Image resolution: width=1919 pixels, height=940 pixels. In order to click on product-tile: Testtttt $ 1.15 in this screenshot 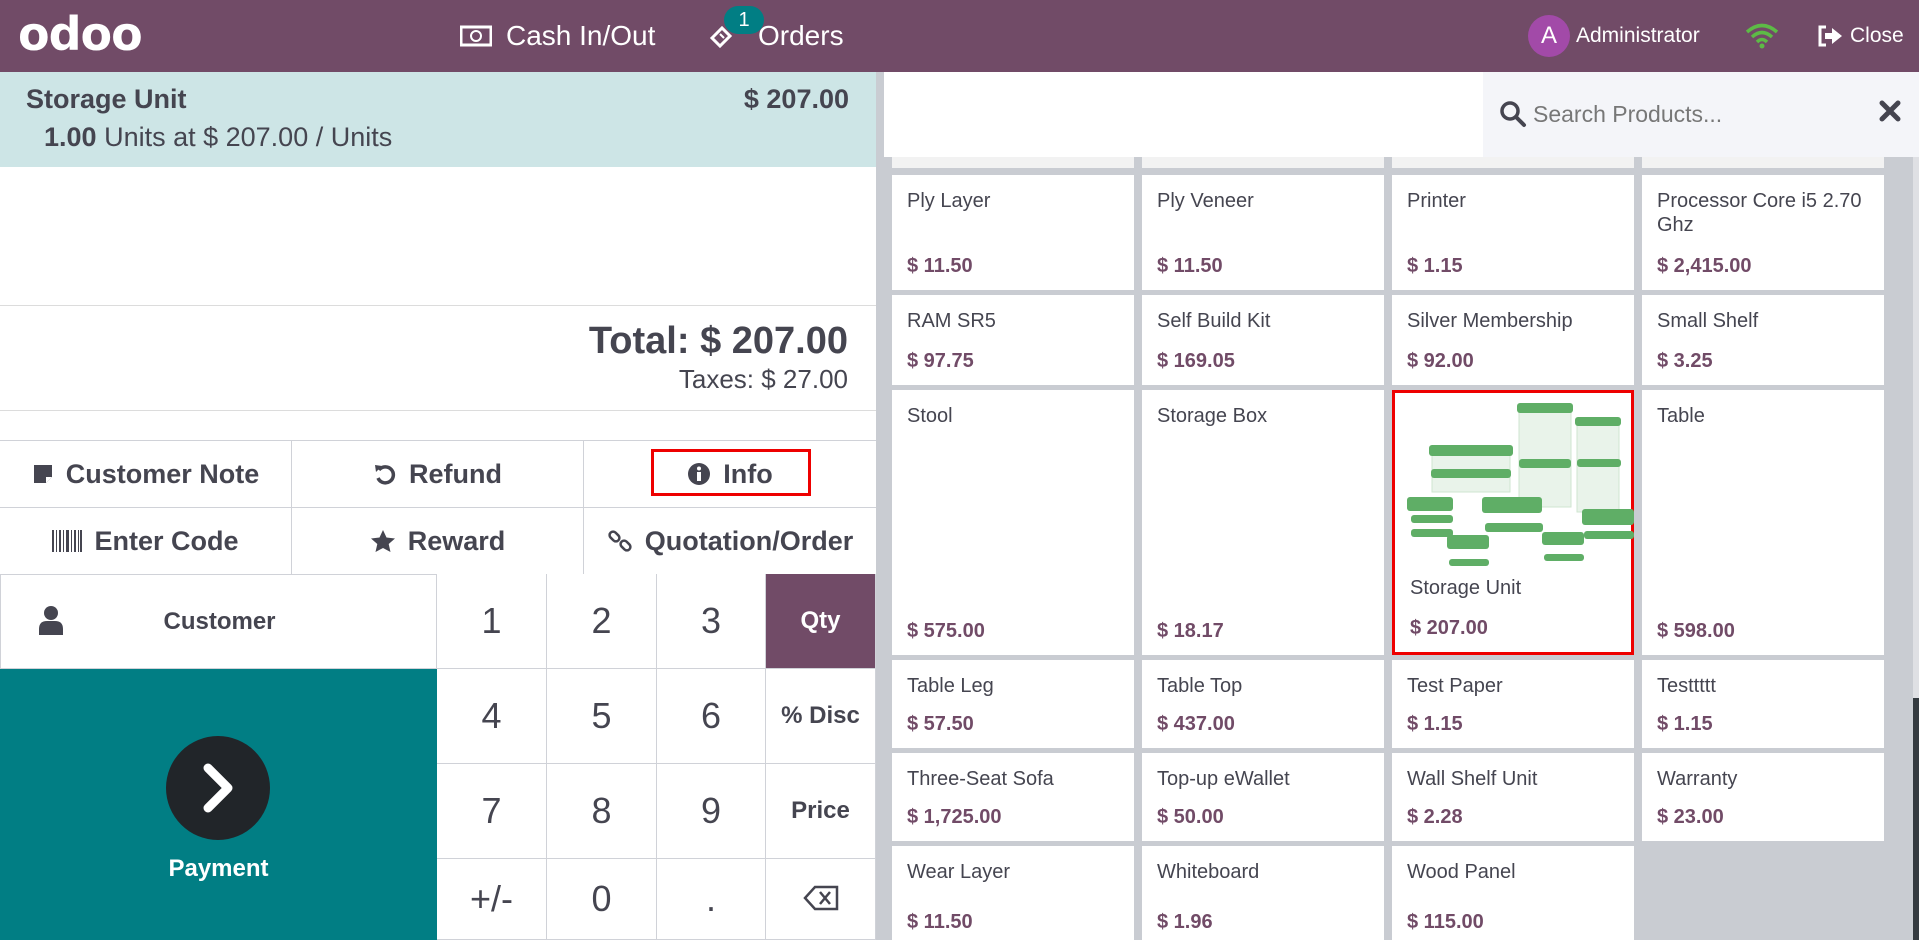, I will do `click(1763, 704)`.